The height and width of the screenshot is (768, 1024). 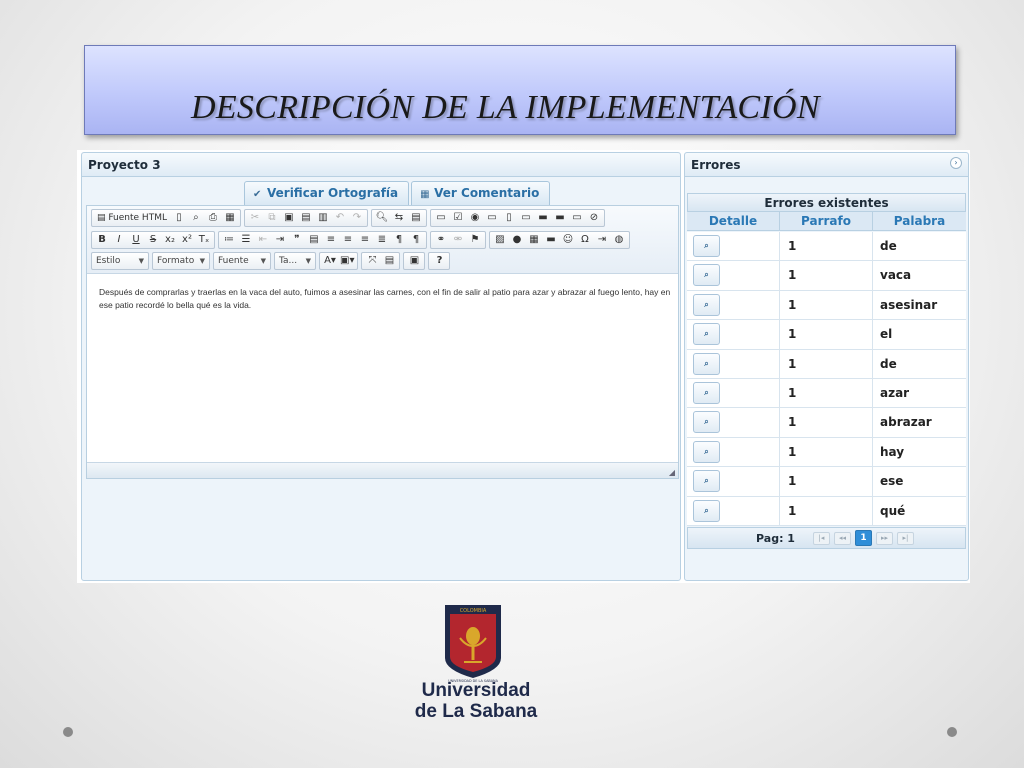 What do you see at coordinates (863, 538) in the screenshot?
I see `current-page-button: 1` at bounding box center [863, 538].